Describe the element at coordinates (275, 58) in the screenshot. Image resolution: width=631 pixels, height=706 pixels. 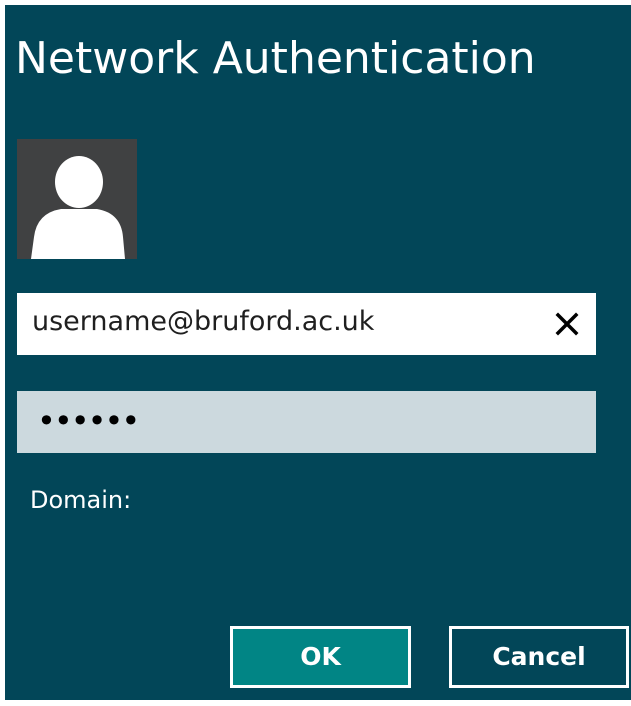
I see `dialog-title: Network Authentication` at that location.